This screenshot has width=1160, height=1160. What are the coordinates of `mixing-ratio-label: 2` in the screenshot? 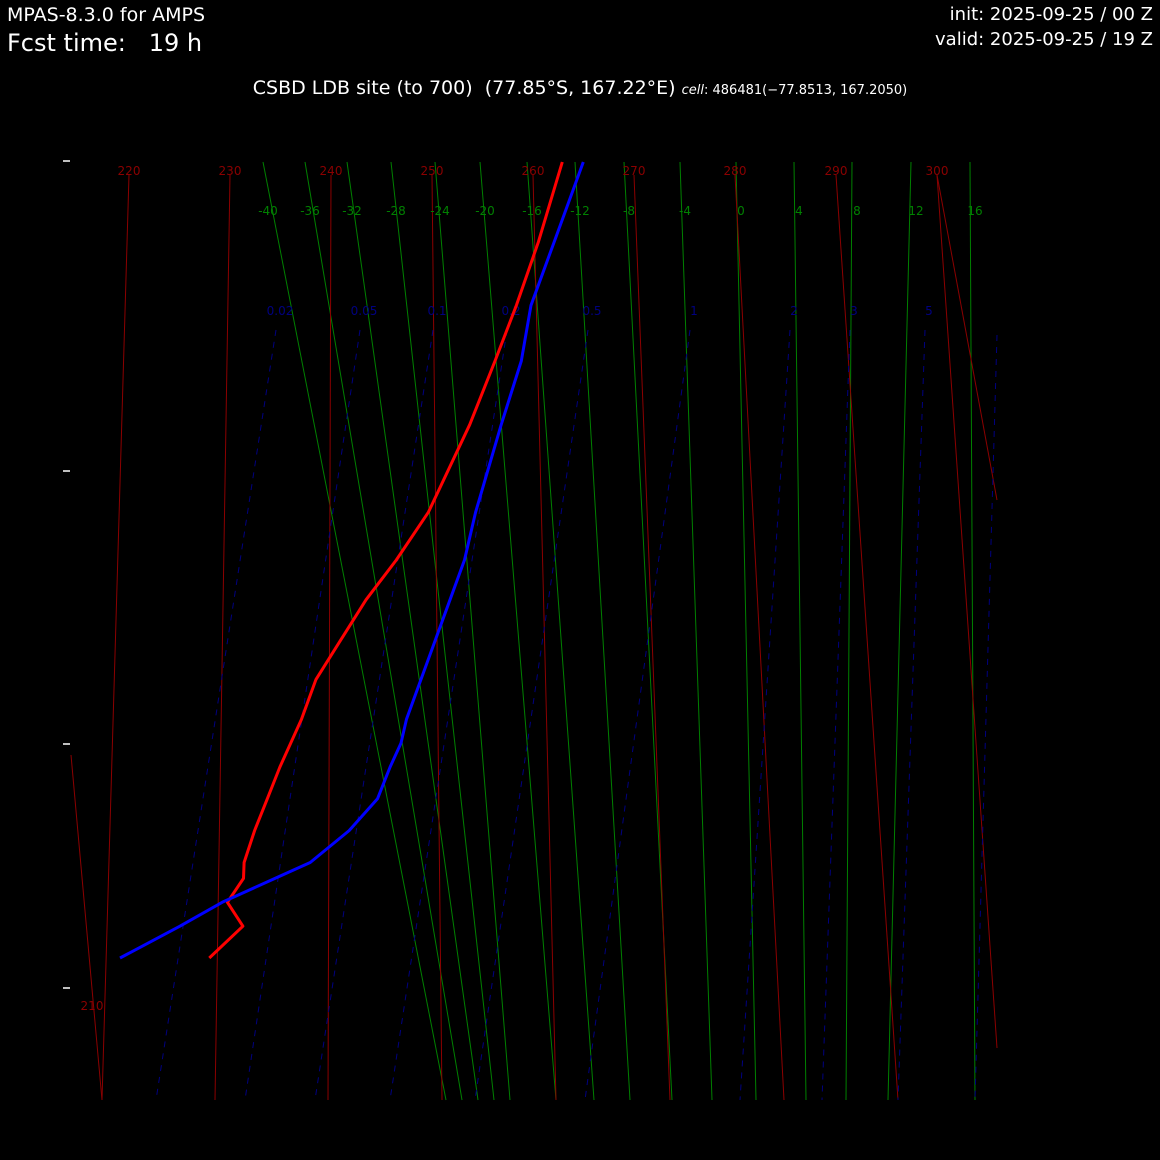 It's located at (794, 311).